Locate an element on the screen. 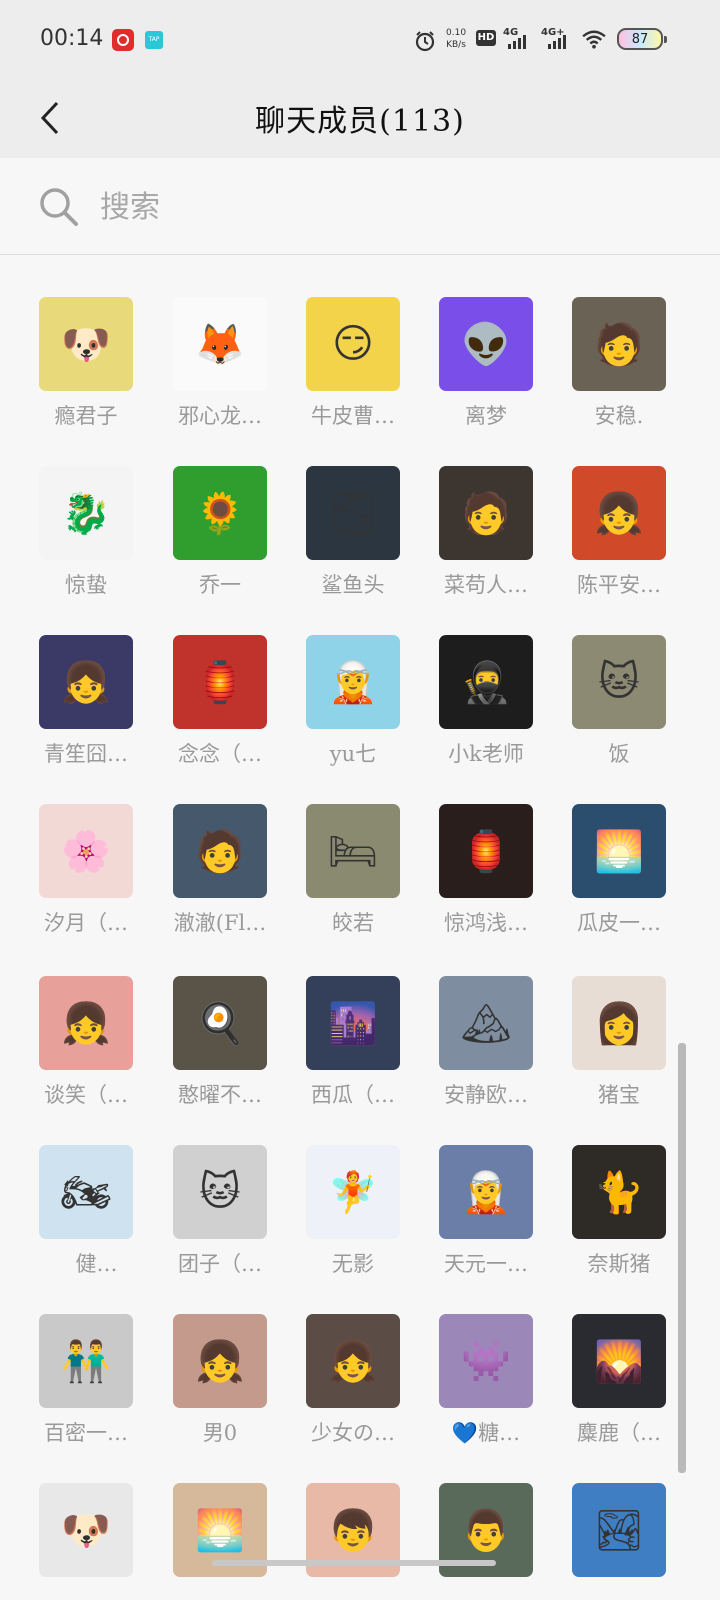  avatar-image: 🐈 is located at coordinates (619, 1192).